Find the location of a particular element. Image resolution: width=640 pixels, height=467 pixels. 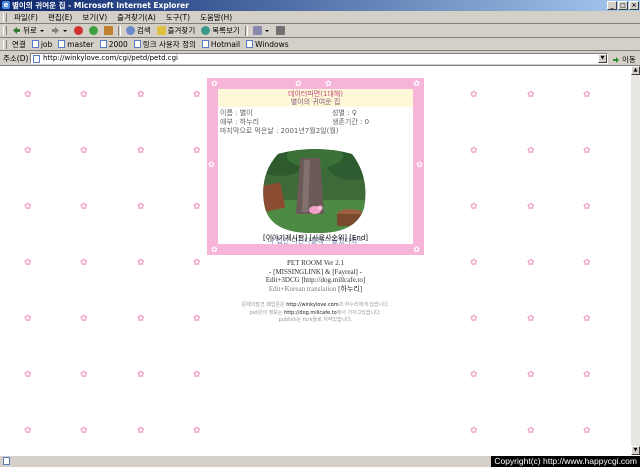

print-icon is located at coordinates (280, 30).